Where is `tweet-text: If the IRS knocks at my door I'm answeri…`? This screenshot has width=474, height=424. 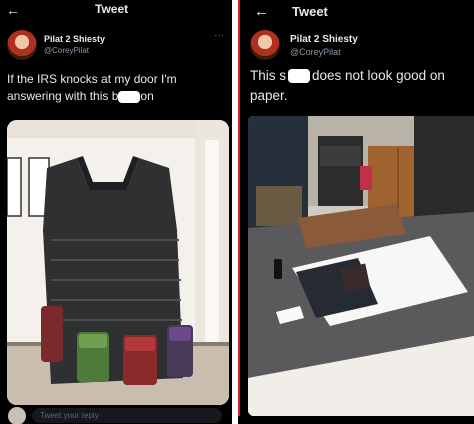 tweet-text: If the IRS knocks at my door I'm answeri… is located at coordinates (118, 88).